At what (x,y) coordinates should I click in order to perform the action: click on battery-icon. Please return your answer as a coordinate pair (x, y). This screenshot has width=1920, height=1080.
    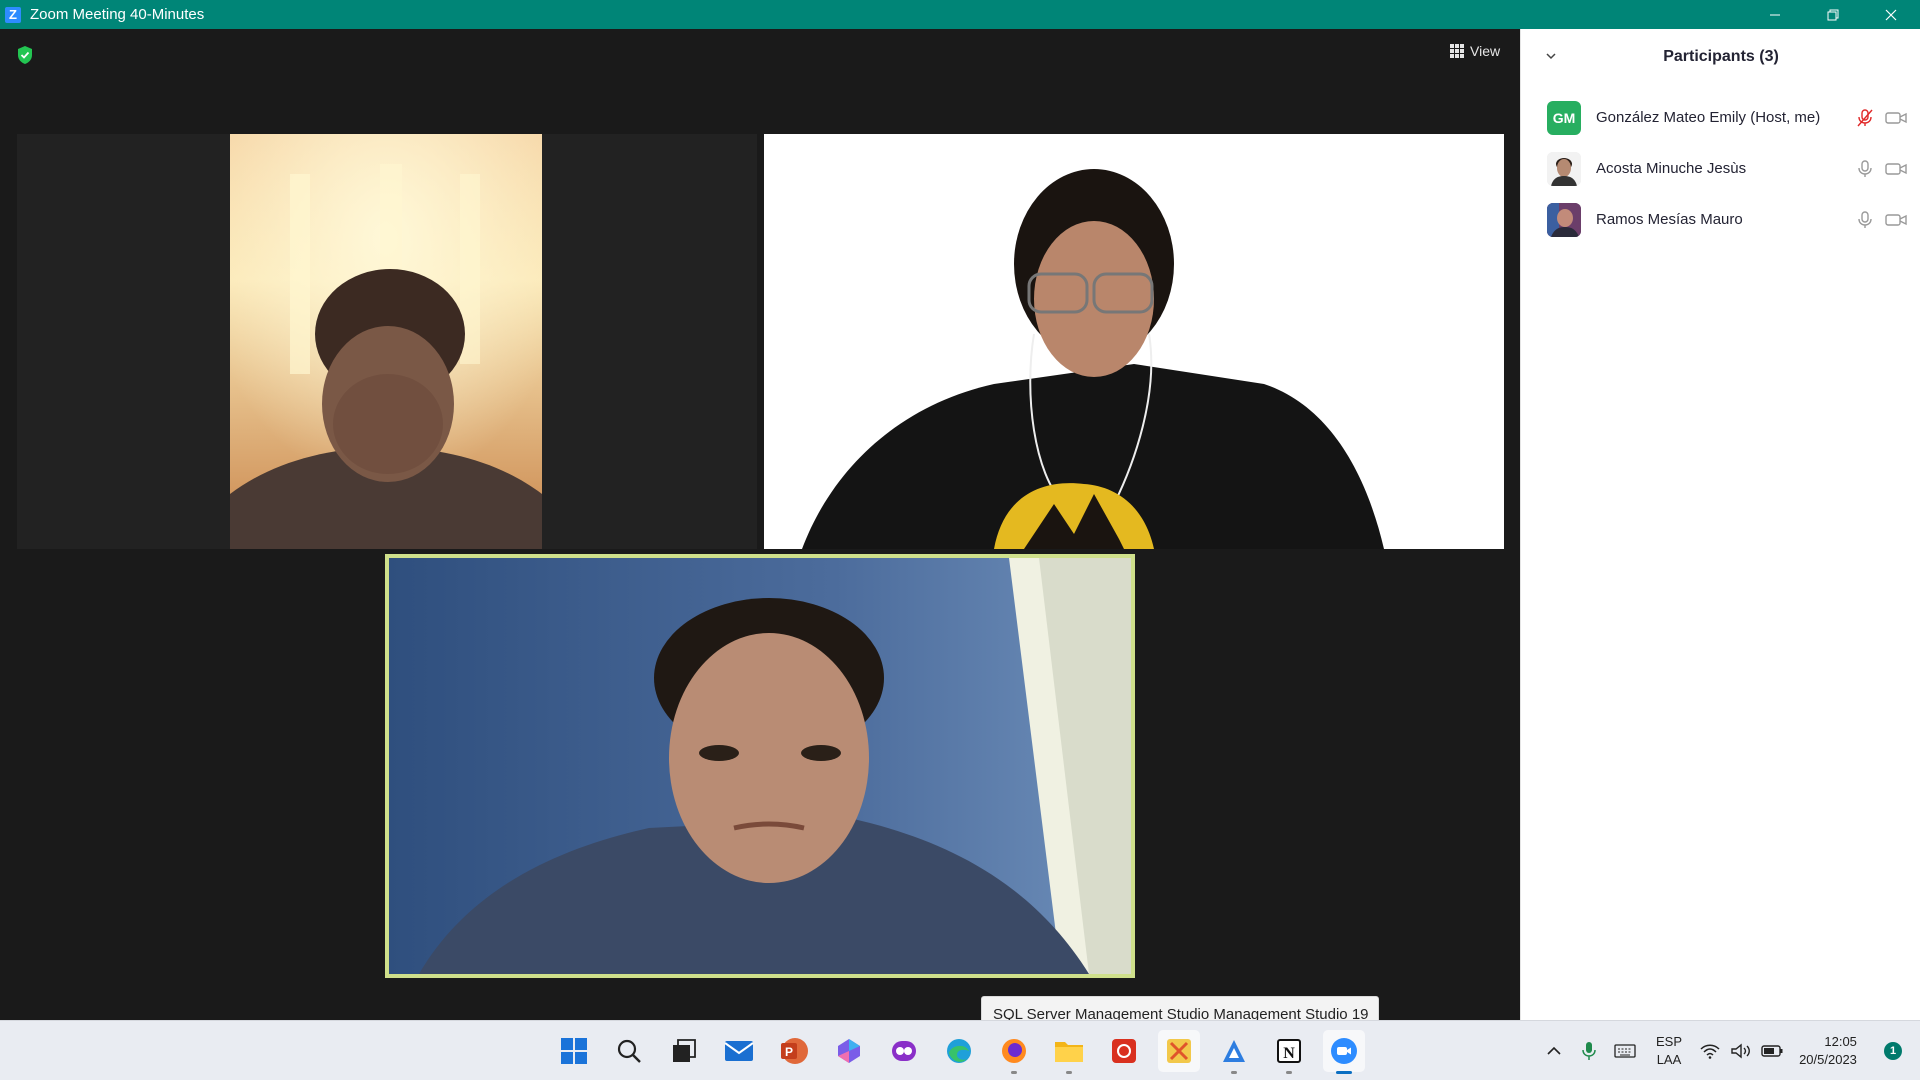
    Looking at the image, I should click on (1772, 1051).